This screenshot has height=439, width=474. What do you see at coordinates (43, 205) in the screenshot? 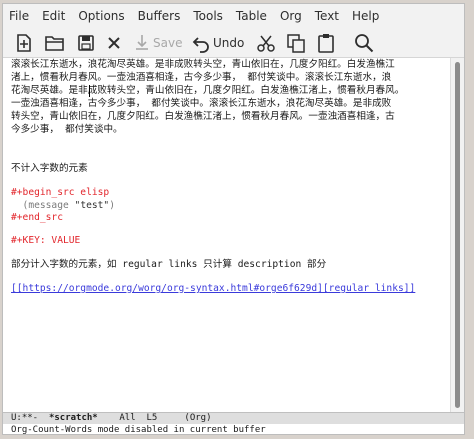
I see `src-message-open: (message` at bounding box center [43, 205].